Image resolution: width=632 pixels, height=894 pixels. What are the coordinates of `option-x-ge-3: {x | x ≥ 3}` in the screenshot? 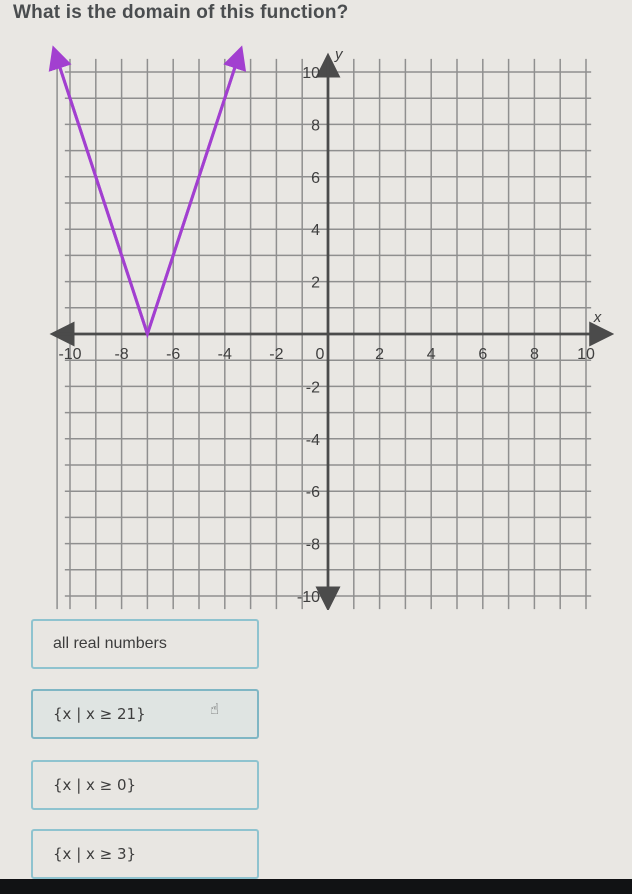 It's located at (145, 854).